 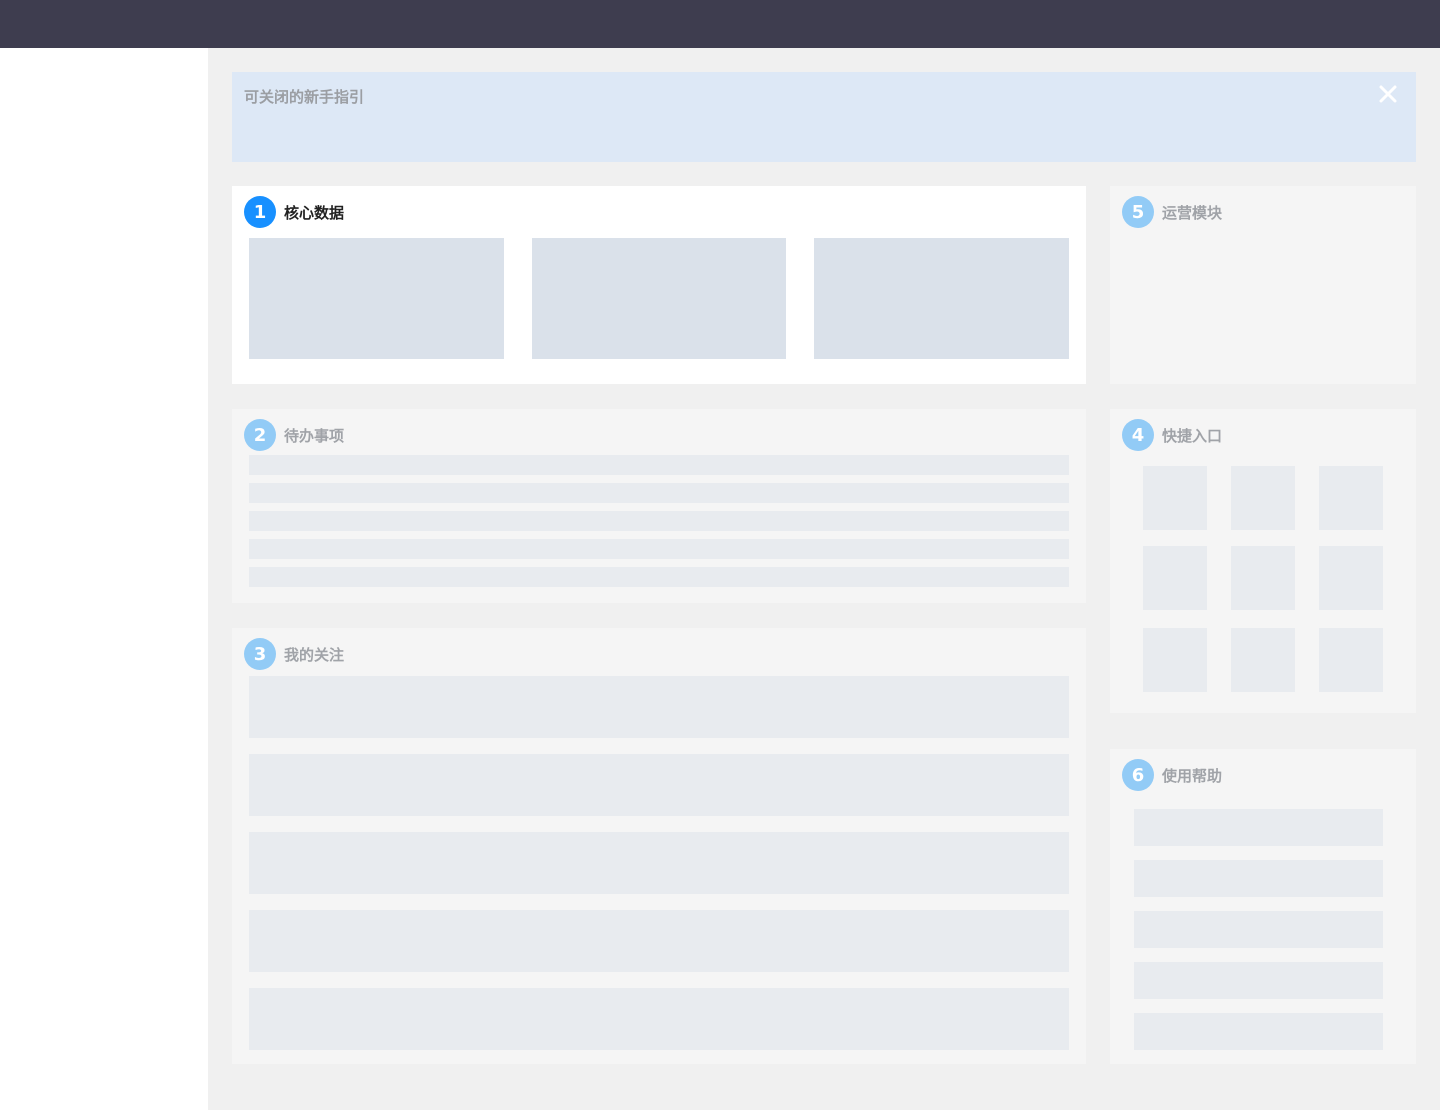 What do you see at coordinates (260, 212) in the screenshot?
I see `step-number-badge: 1` at bounding box center [260, 212].